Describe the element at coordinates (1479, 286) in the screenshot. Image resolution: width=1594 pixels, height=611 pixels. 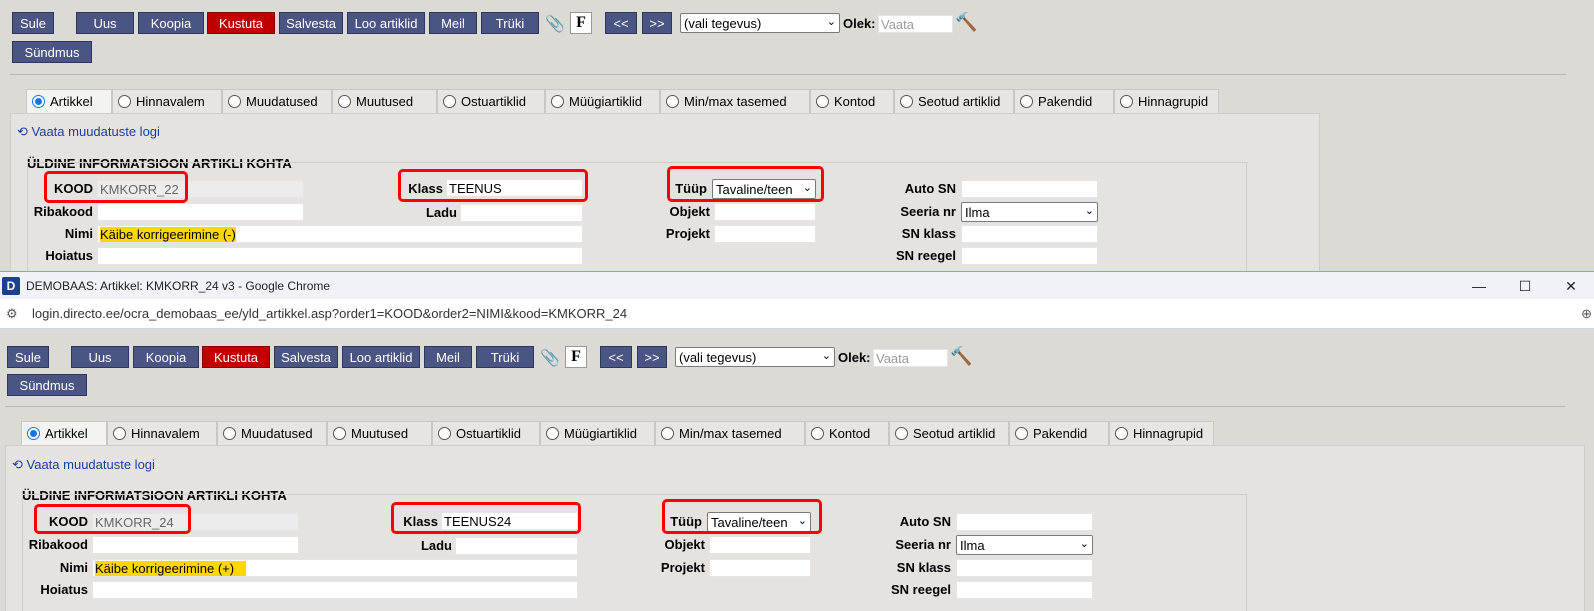
I see `minimize-icon: —` at that location.